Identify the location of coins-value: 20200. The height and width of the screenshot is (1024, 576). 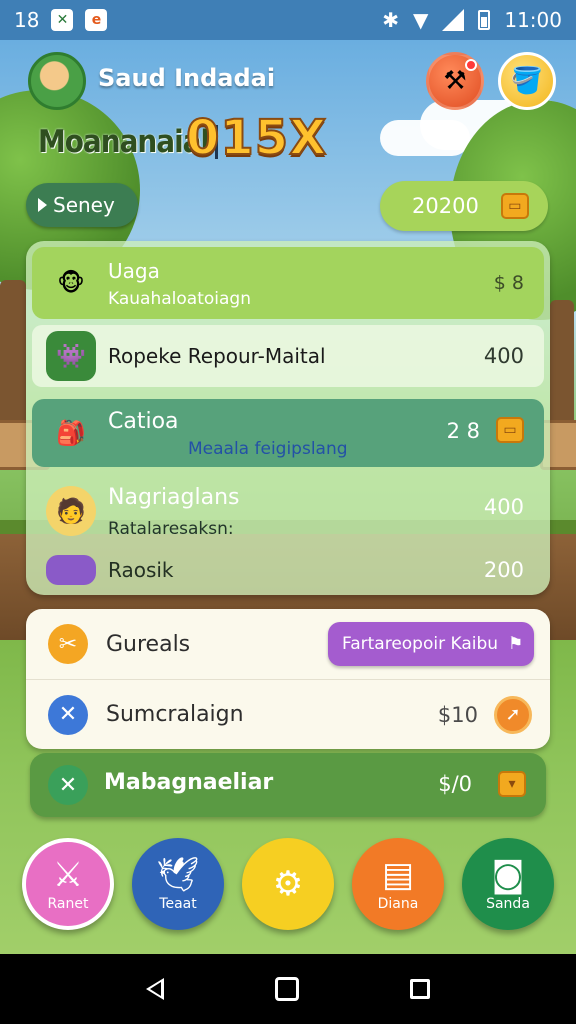
(445, 206).